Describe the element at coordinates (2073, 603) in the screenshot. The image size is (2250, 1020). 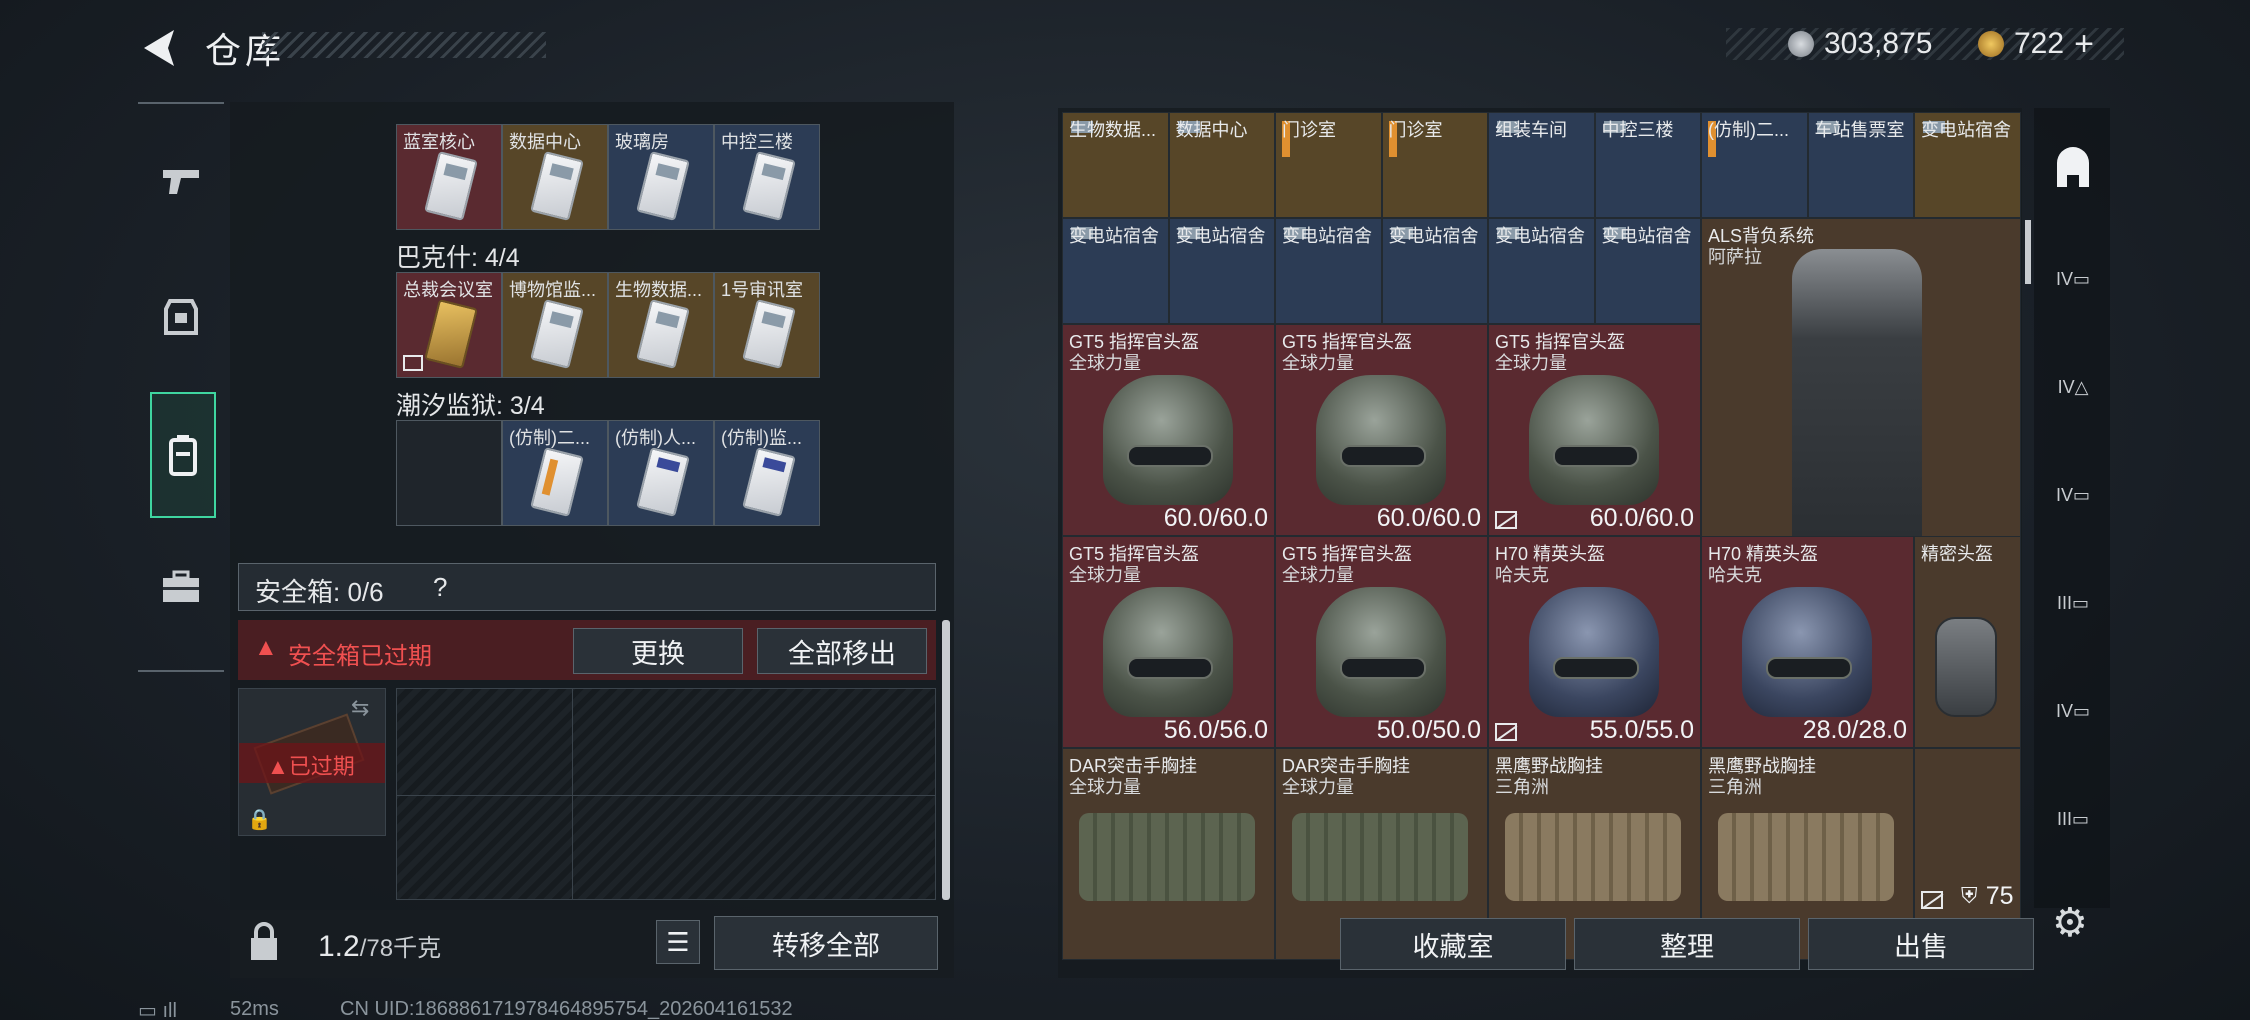
I see `slot-tab-4: III▭` at that location.